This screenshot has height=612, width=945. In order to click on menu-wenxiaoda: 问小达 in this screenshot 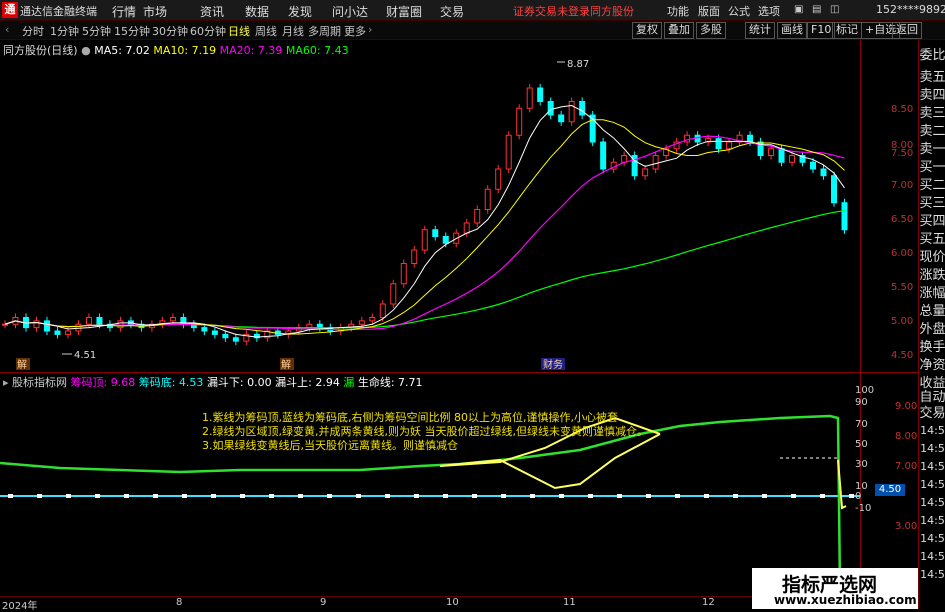, I will do `click(350, 11)`.